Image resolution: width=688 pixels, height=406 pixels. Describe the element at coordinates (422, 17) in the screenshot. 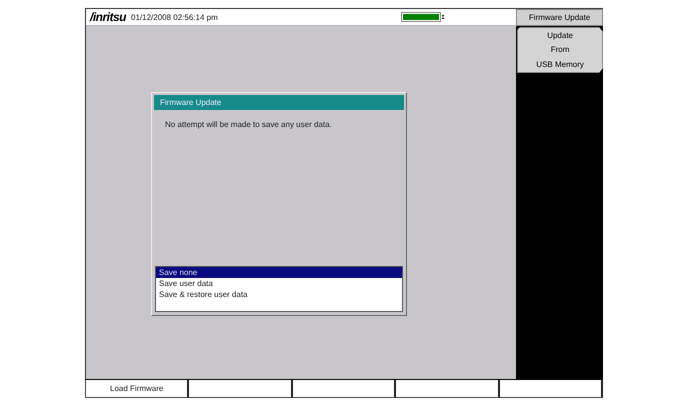

I see `battery-icon` at that location.